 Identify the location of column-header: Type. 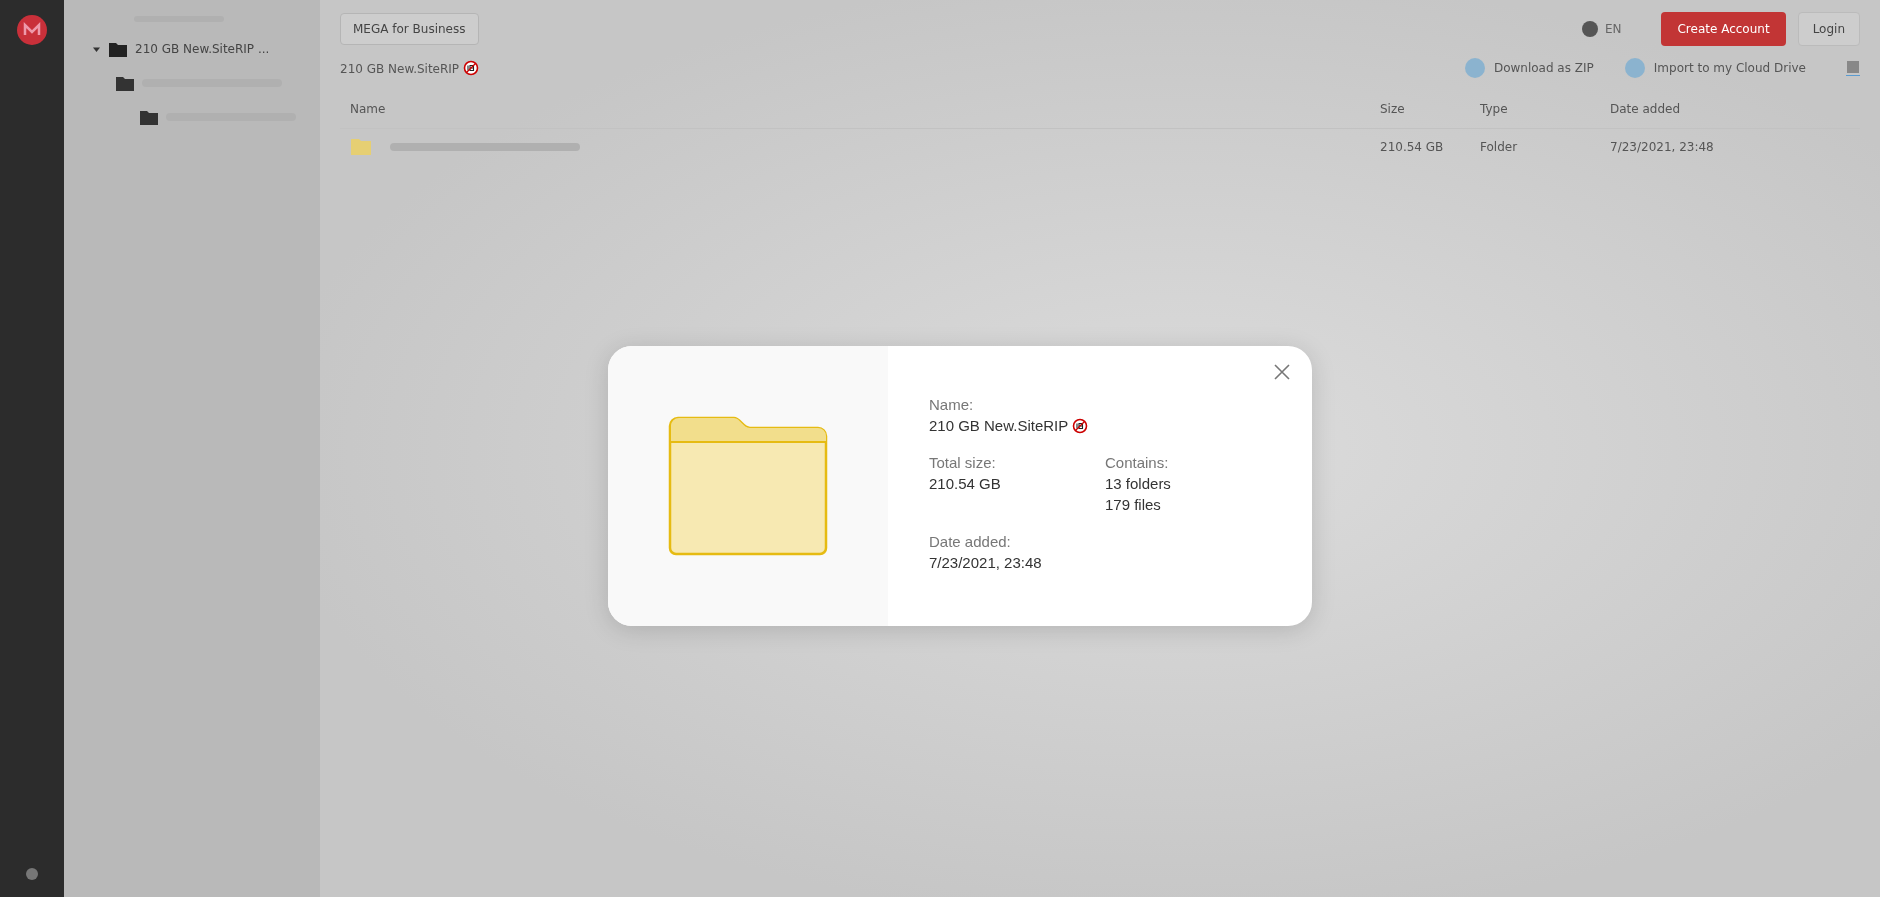
(1545, 109).